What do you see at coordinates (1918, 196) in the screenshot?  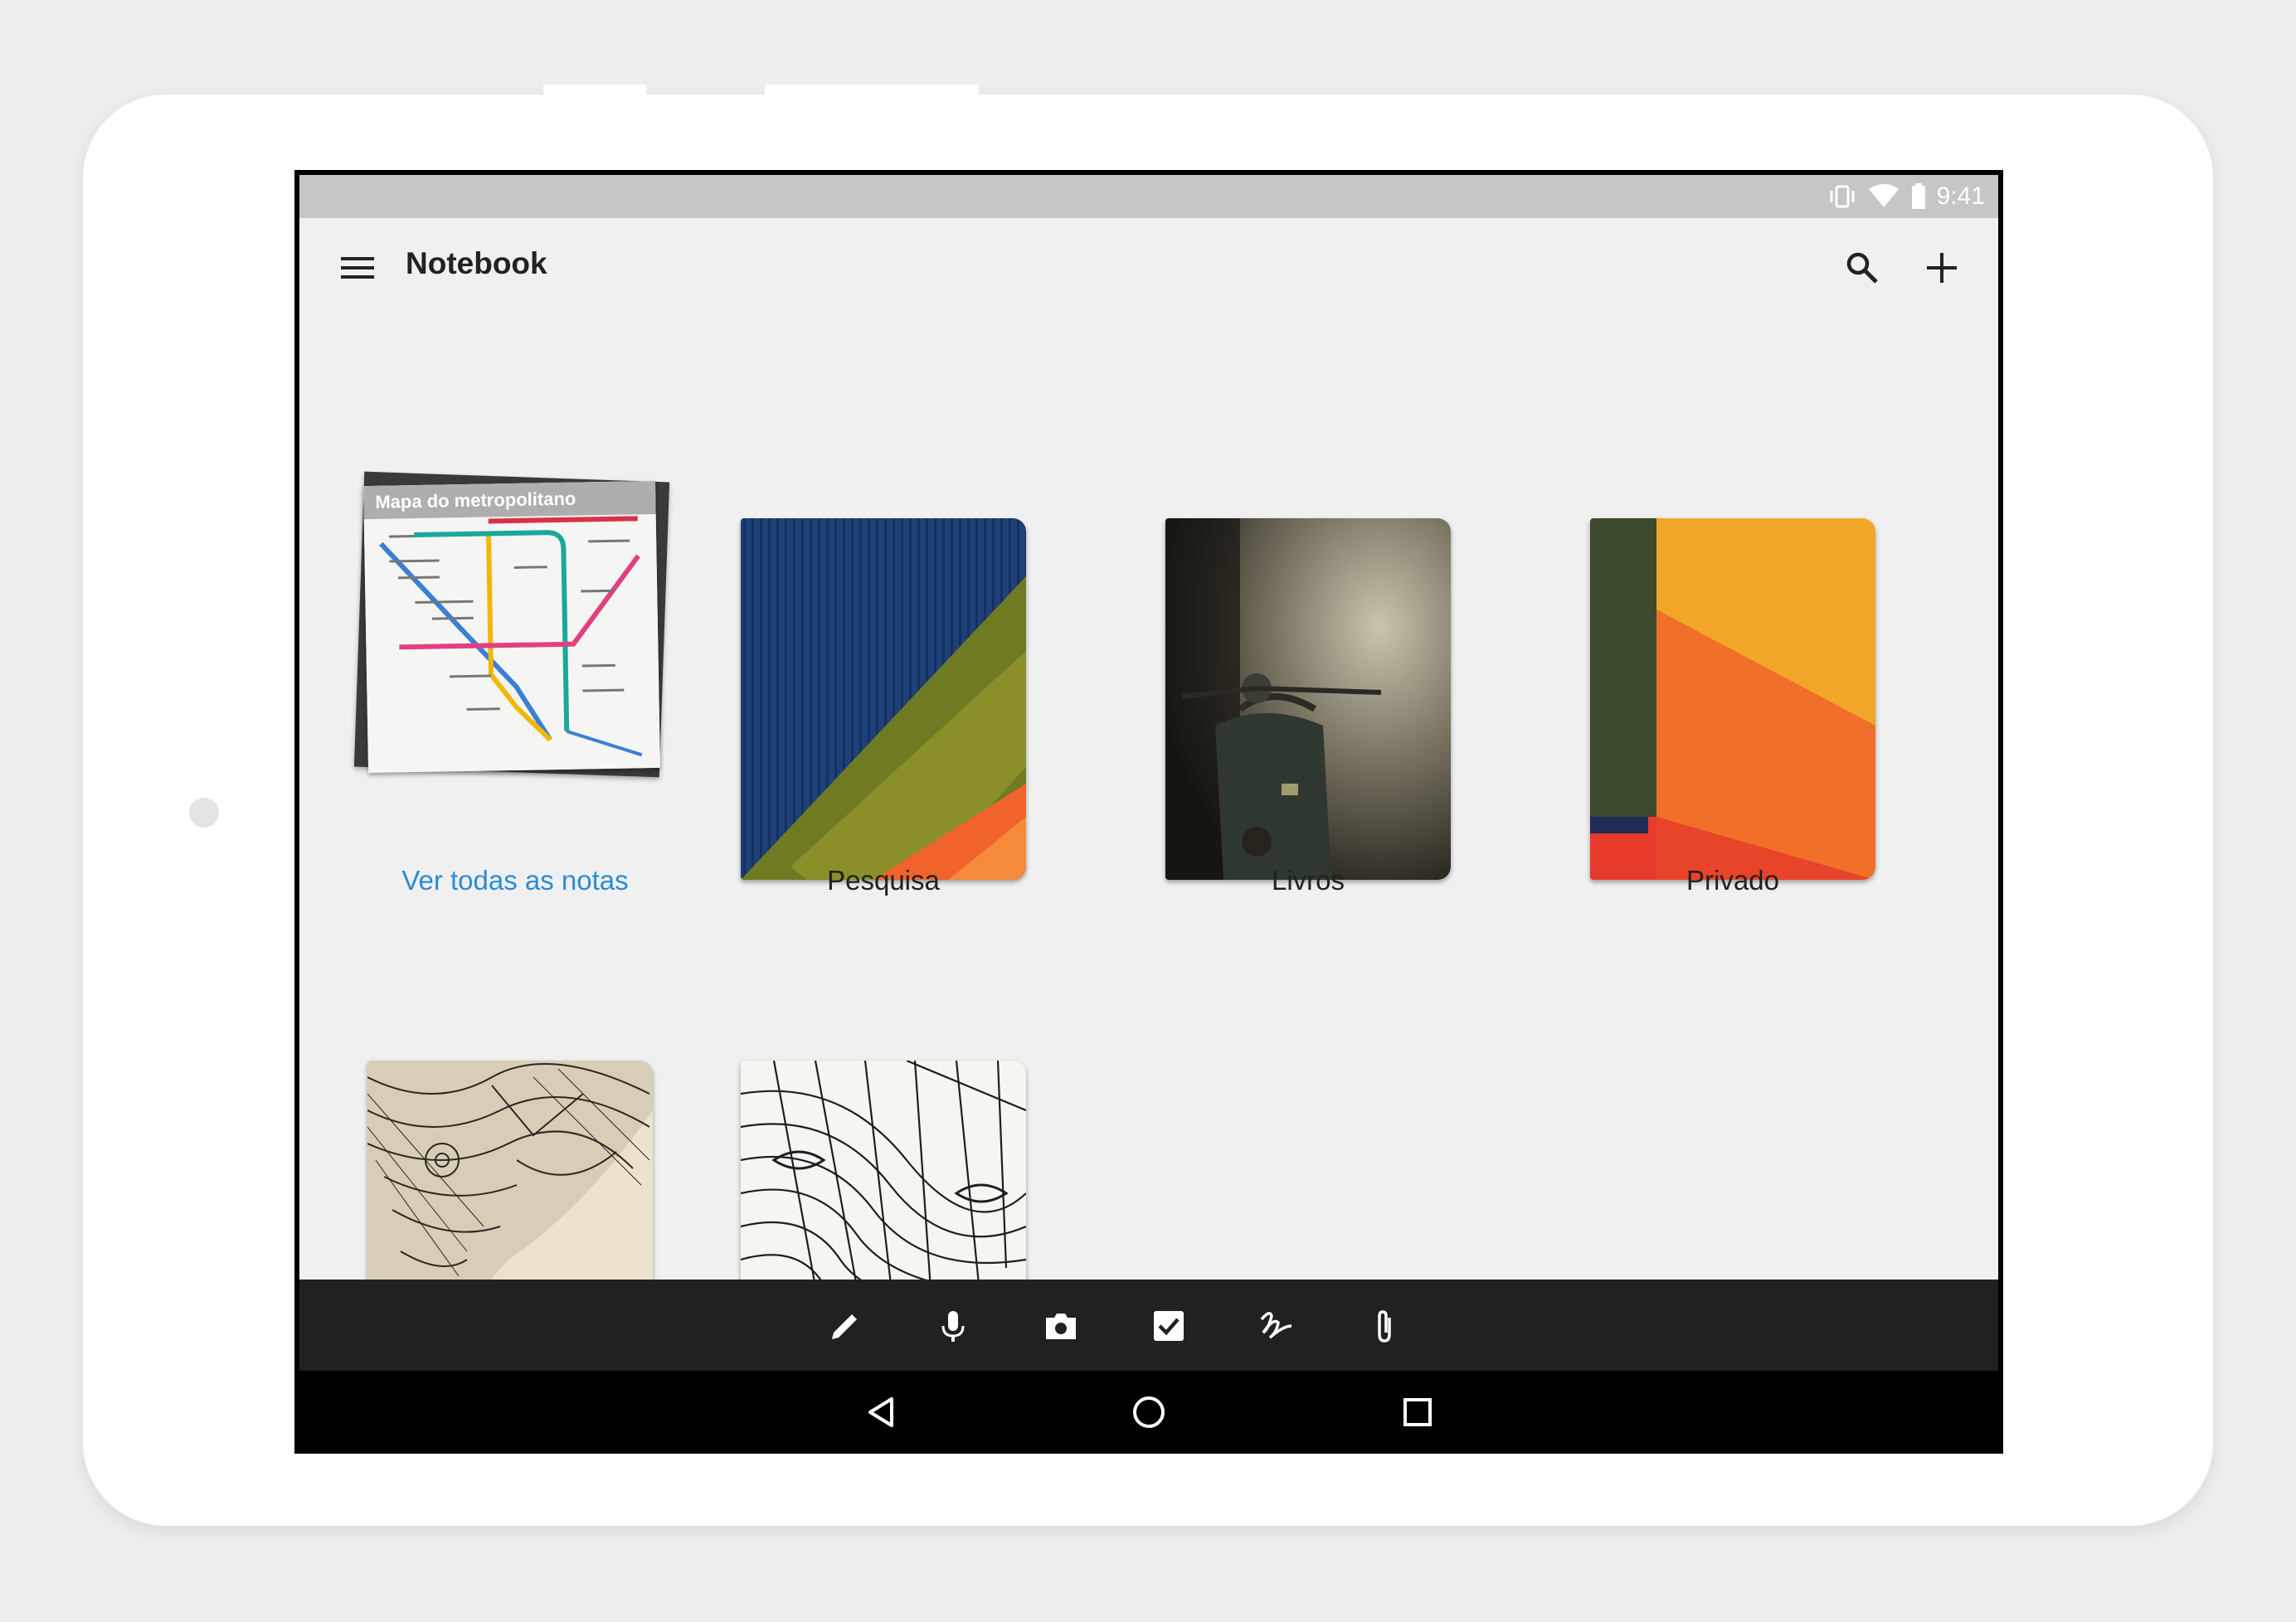 I see `battery-icon` at bounding box center [1918, 196].